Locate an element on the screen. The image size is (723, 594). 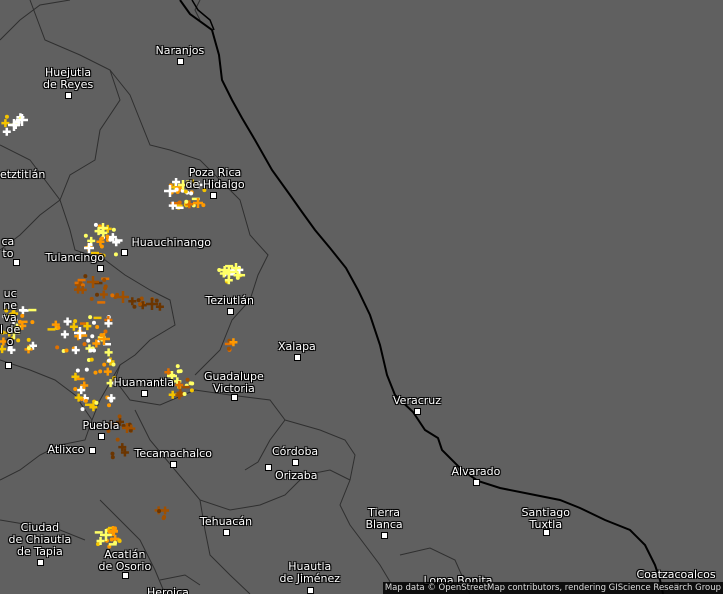
lagoon-shore is located at coordinates (203, 15).